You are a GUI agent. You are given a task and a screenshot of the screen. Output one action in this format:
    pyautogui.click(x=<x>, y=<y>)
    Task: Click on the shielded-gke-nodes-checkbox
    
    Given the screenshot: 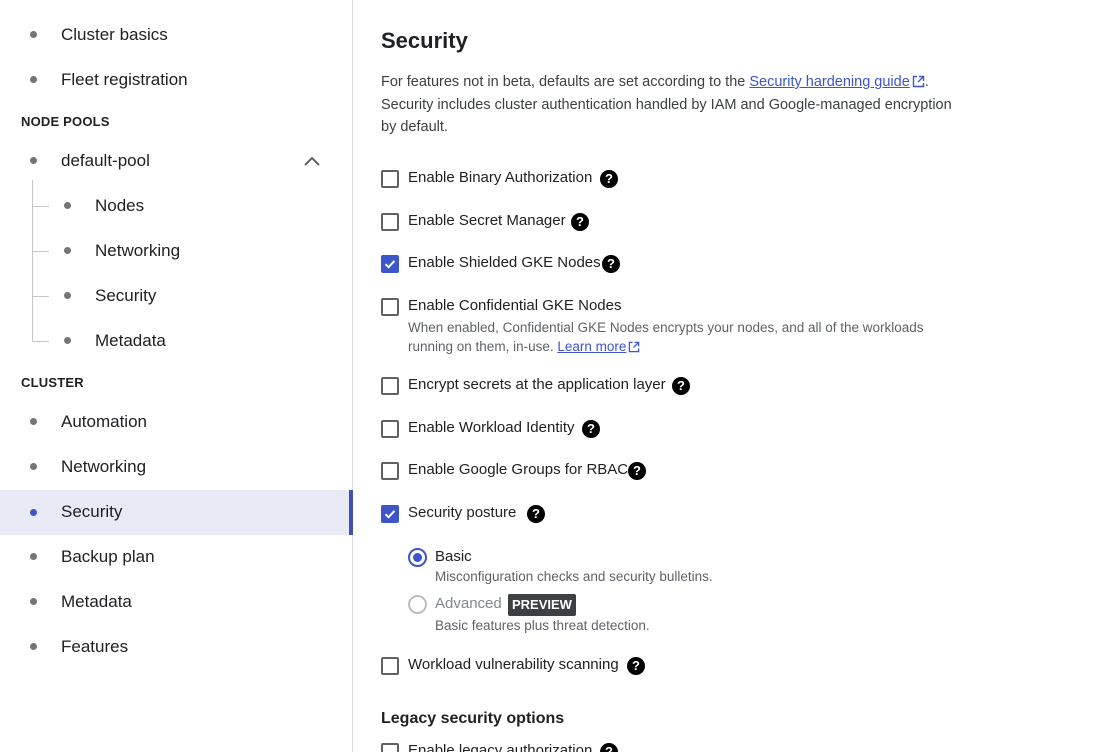 What is the action you would take?
    pyautogui.click(x=390, y=264)
    